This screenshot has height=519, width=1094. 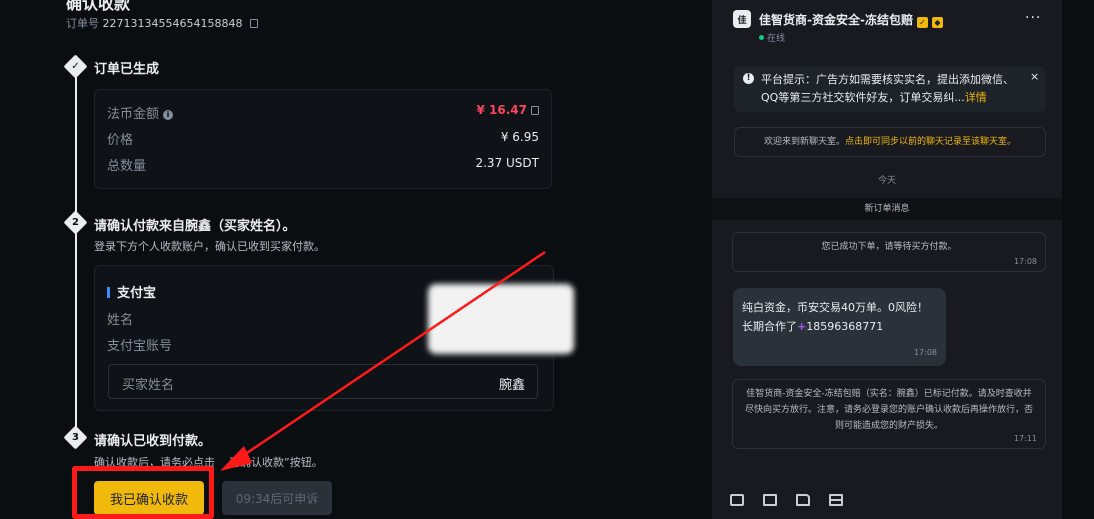 I want to click on card-icon, so click(x=836, y=500).